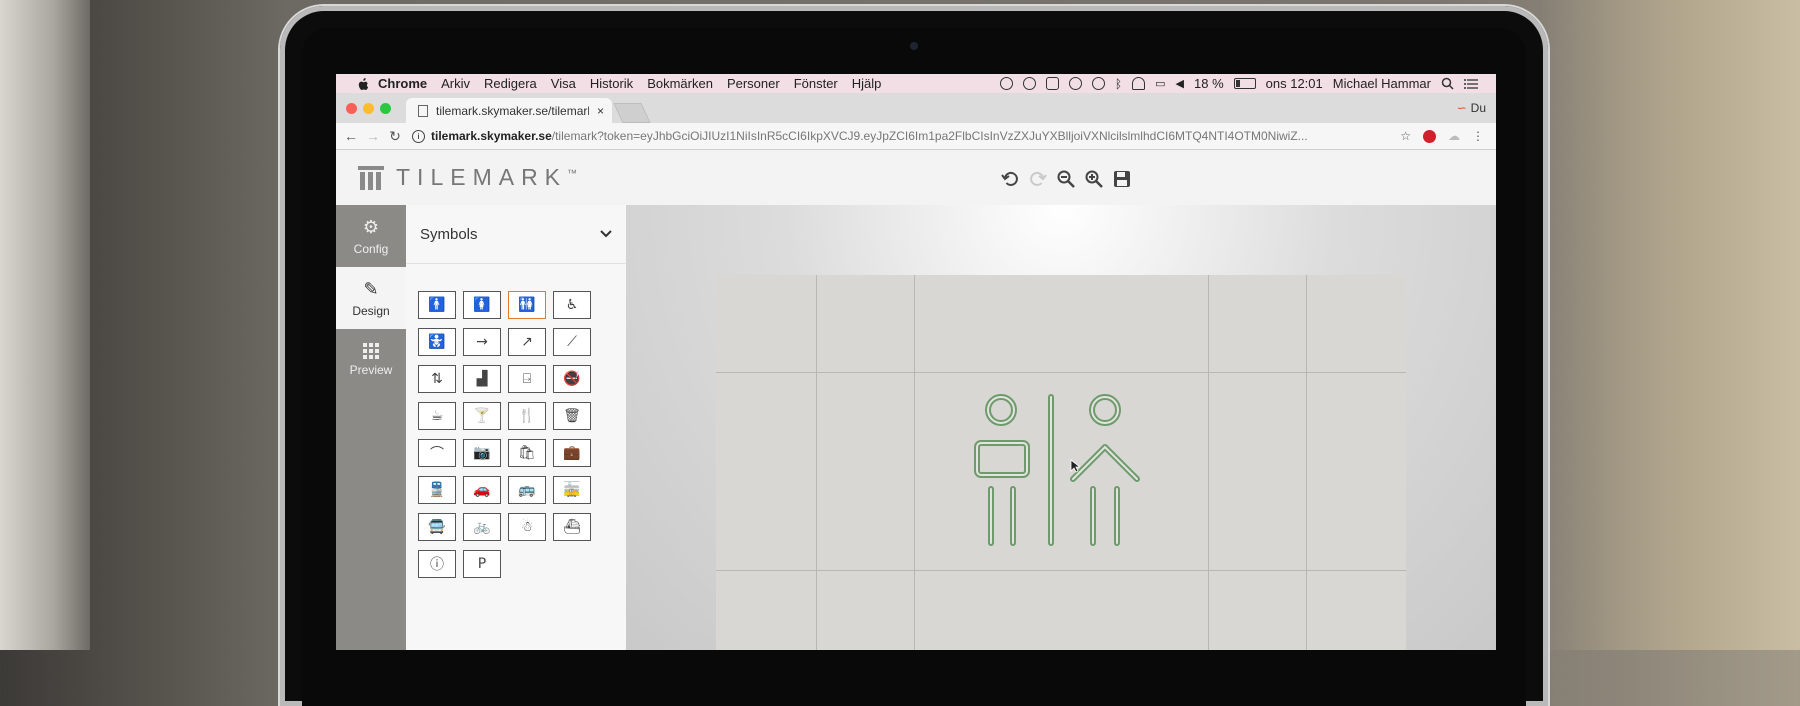 The image size is (1800, 706). What do you see at coordinates (572, 416) in the screenshot?
I see `trash-icon: 🗑` at bounding box center [572, 416].